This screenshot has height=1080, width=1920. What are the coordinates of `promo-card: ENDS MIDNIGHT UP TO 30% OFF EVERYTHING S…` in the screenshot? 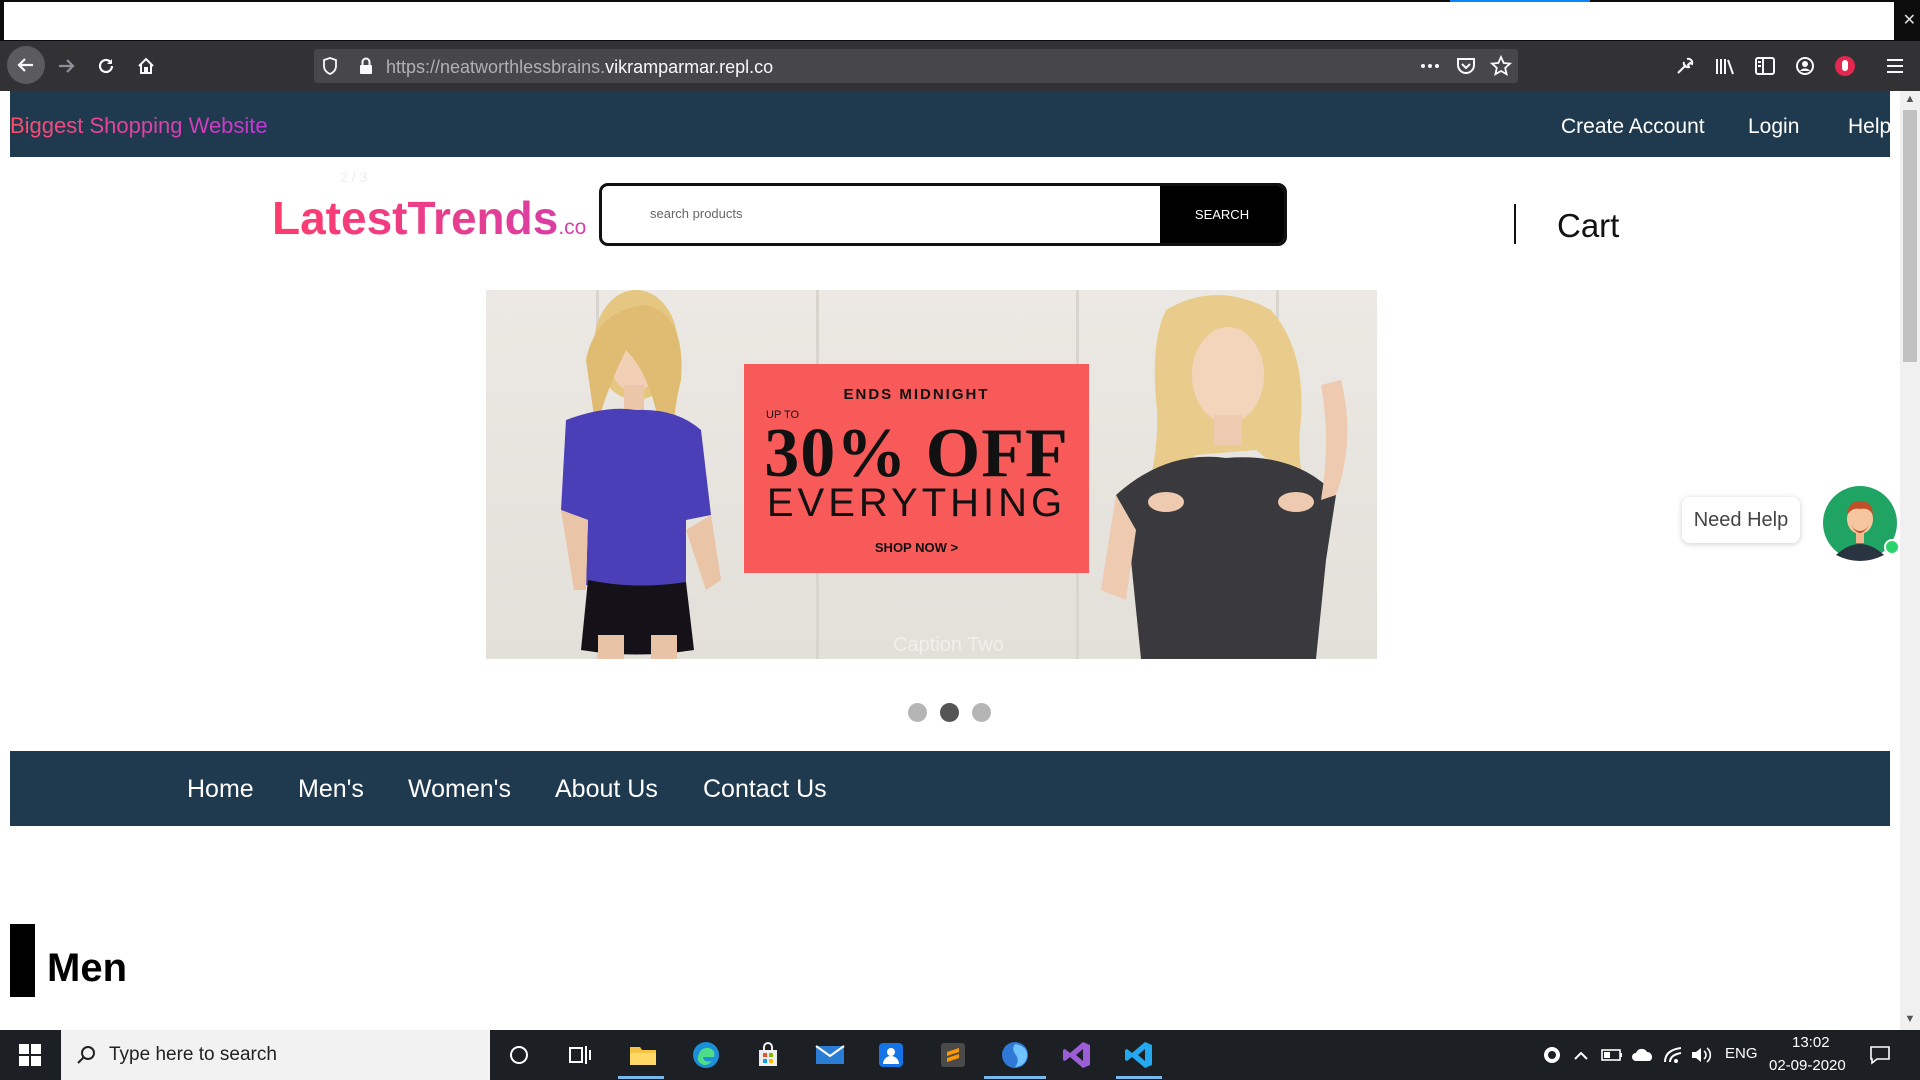 It's located at (916, 468).